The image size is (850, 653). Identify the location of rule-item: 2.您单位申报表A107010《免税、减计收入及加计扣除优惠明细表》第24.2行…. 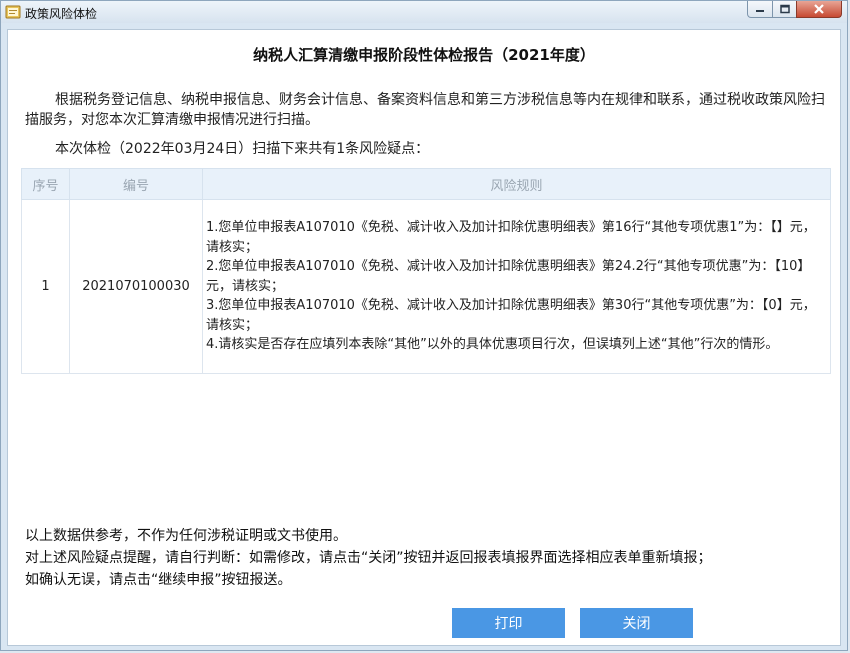
(508, 276).